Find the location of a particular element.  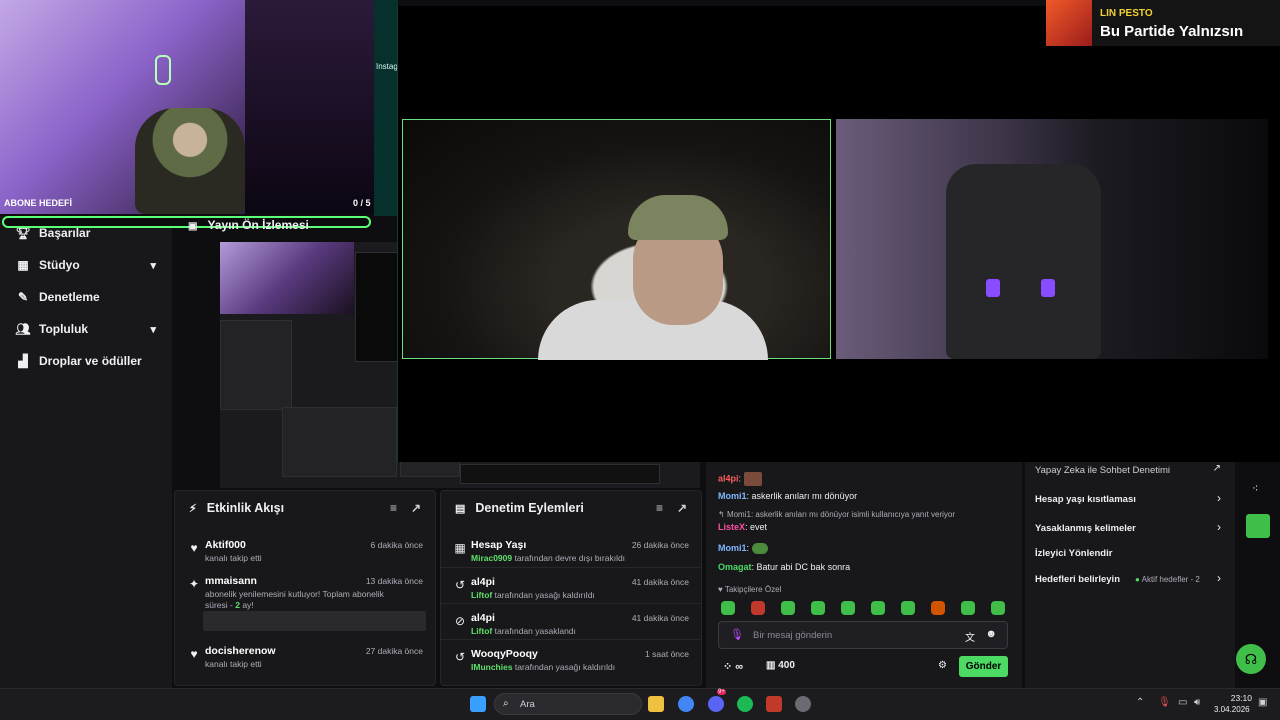

nav-item-moderation: ✎ Denetleme is located at coordinates (86, 297).